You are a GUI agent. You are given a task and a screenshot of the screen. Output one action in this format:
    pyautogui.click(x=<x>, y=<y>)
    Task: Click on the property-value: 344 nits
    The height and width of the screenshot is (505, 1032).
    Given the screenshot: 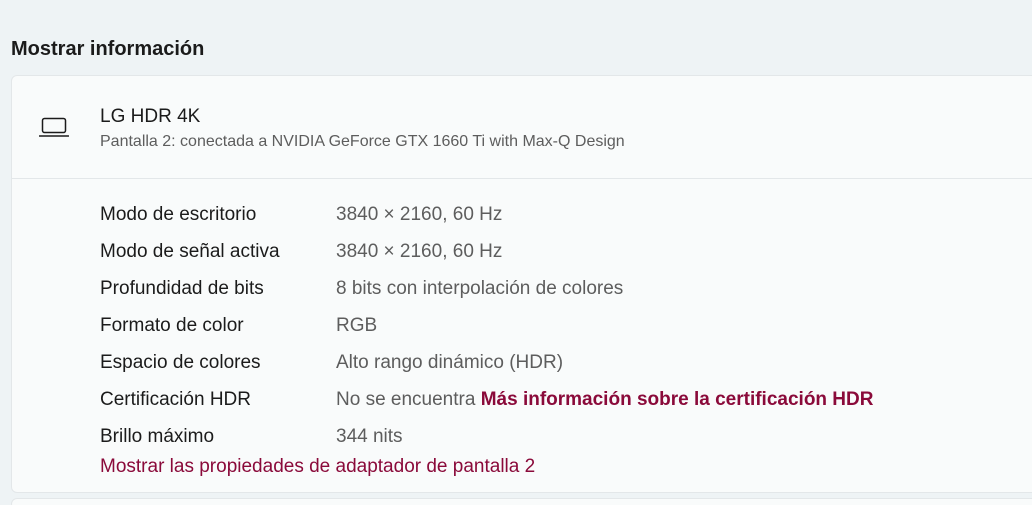 What is the action you would take?
    pyautogui.click(x=369, y=436)
    